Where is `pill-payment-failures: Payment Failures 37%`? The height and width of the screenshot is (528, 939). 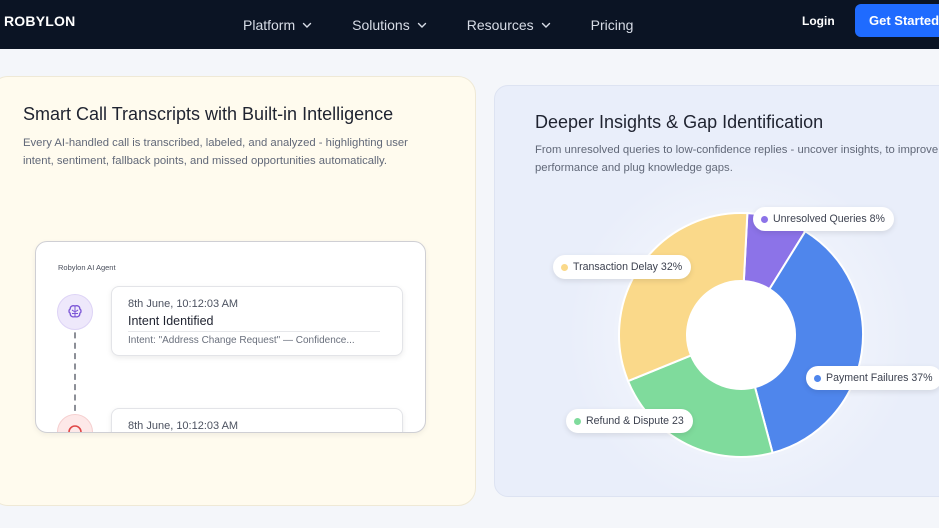
pill-payment-failures: Payment Failures 37% is located at coordinates (872, 378).